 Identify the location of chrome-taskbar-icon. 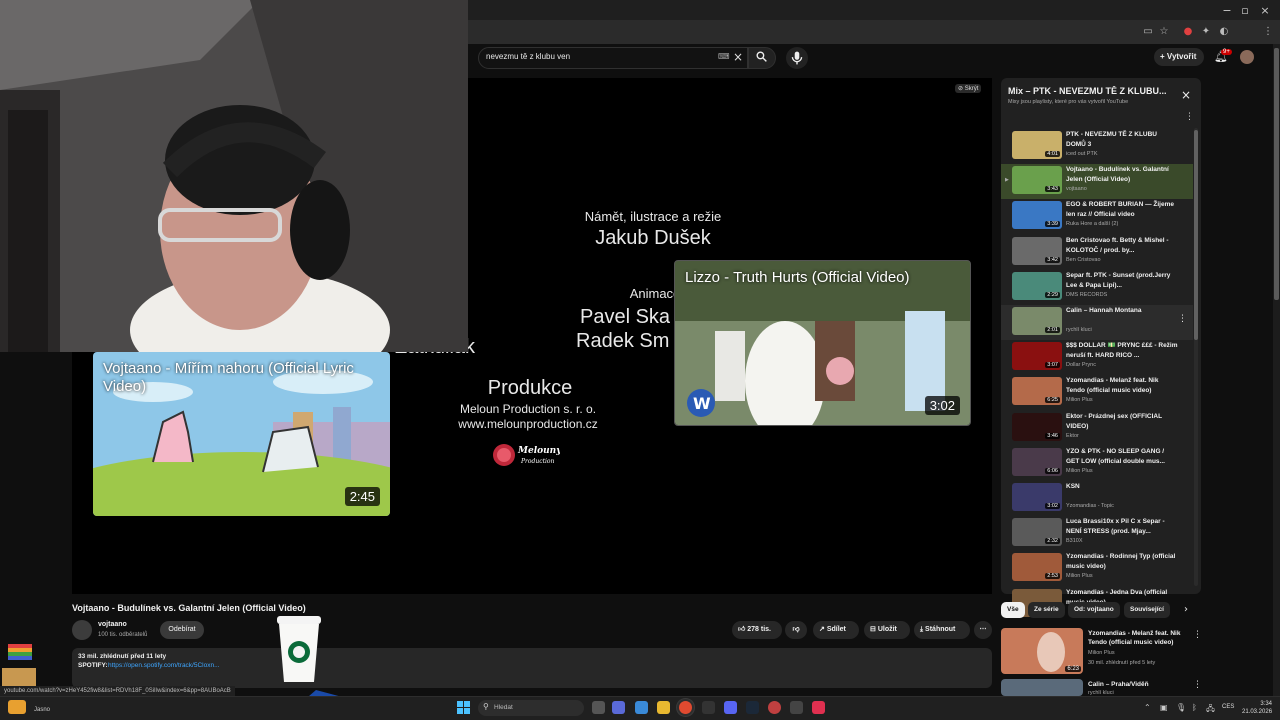
(685, 707).